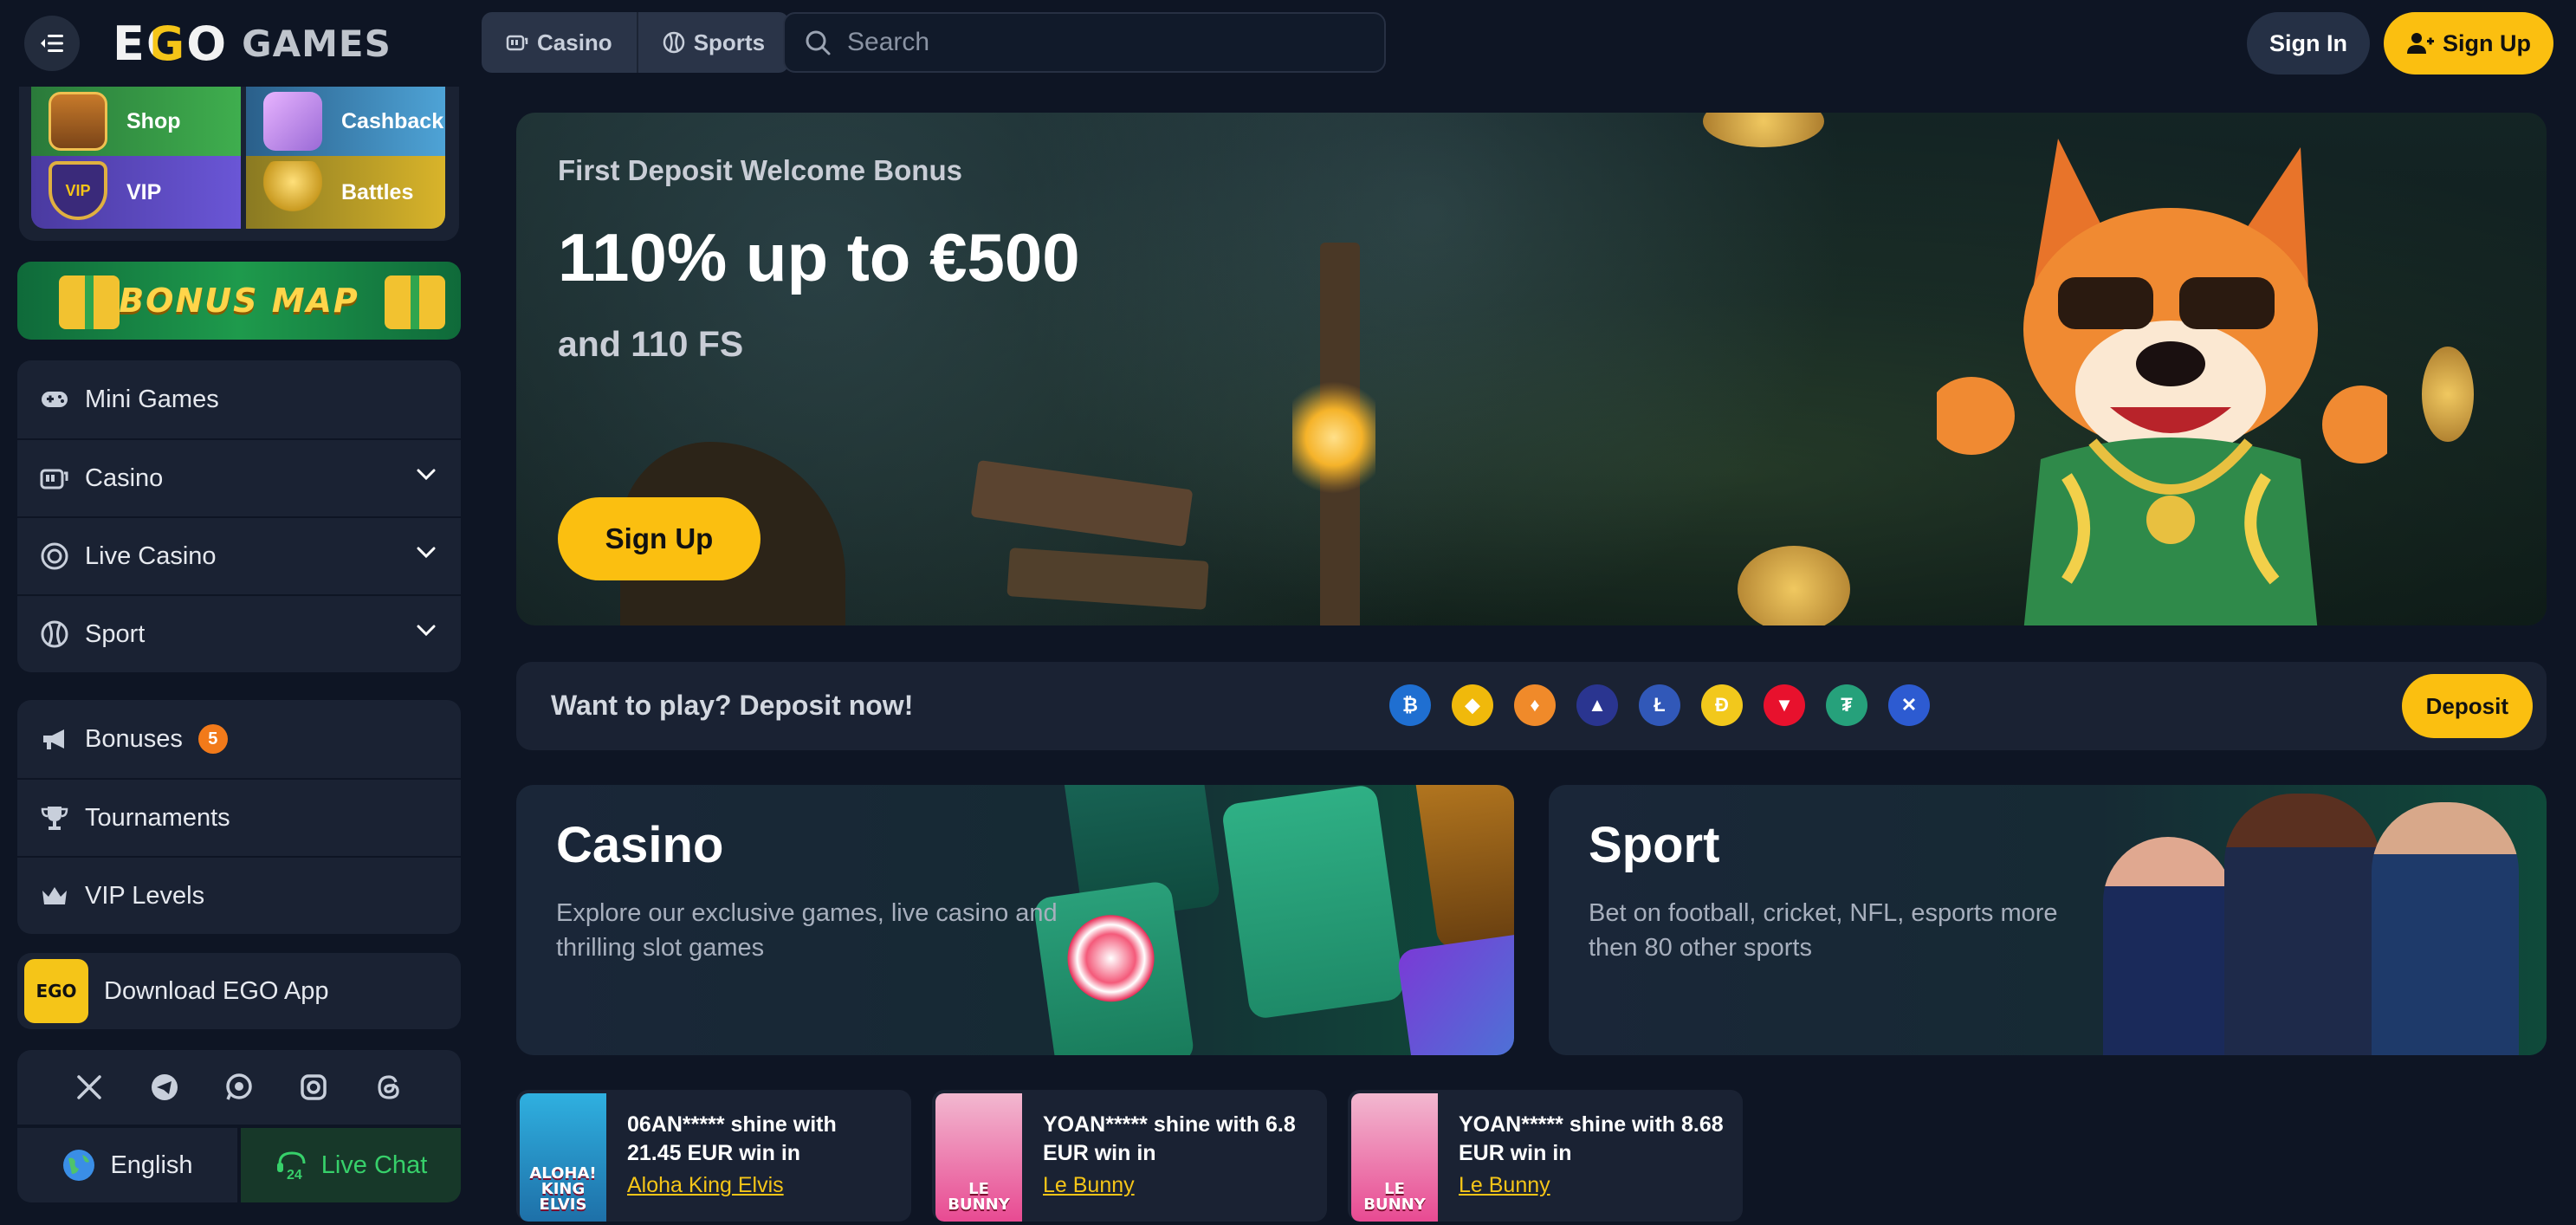  I want to click on lantern-icon, so click(1333, 438).